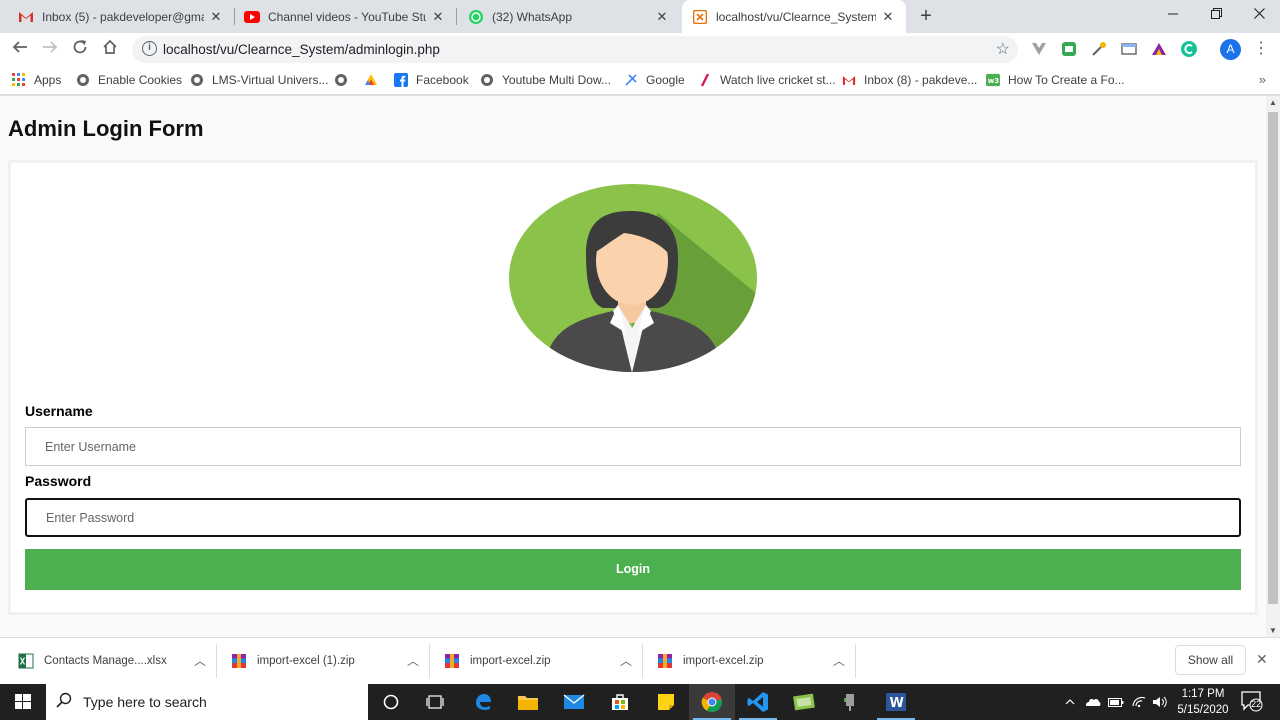  I want to click on edge-icon, so click(483, 702).